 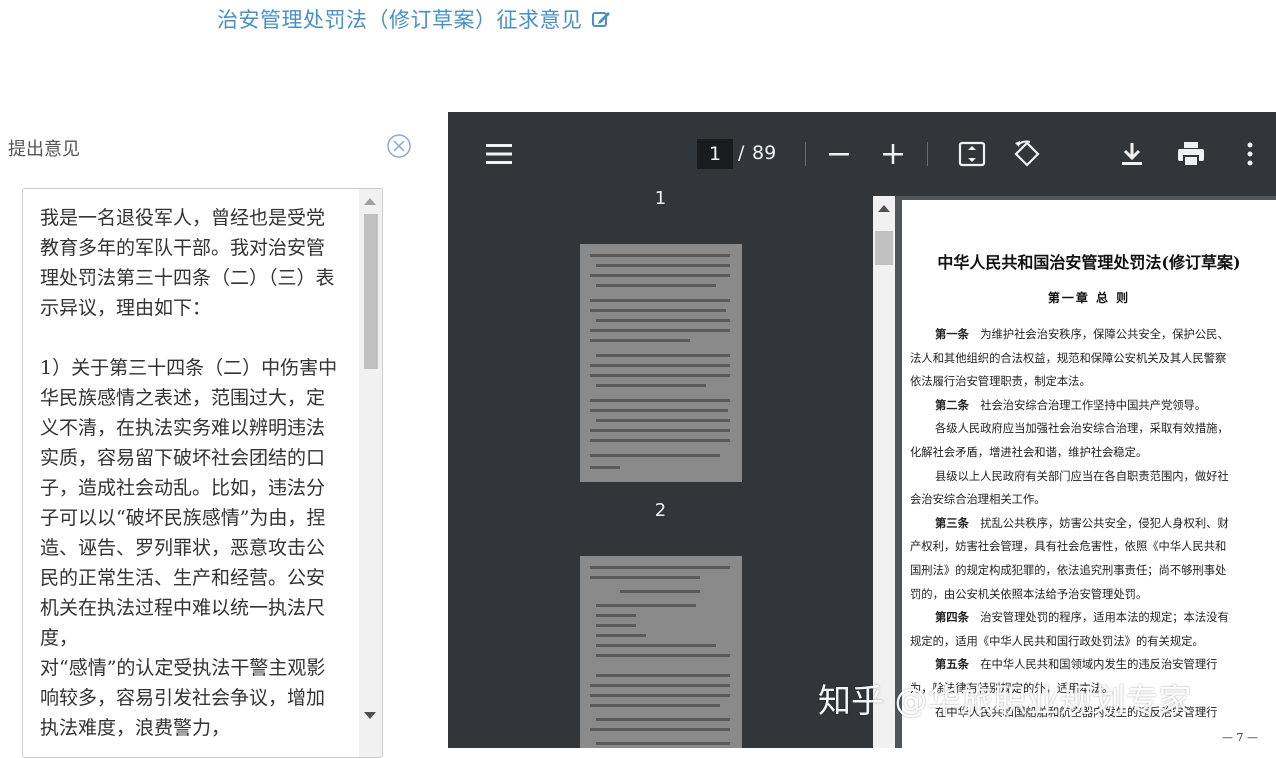 I want to click on fit-page-icon, so click(x=972, y=154).